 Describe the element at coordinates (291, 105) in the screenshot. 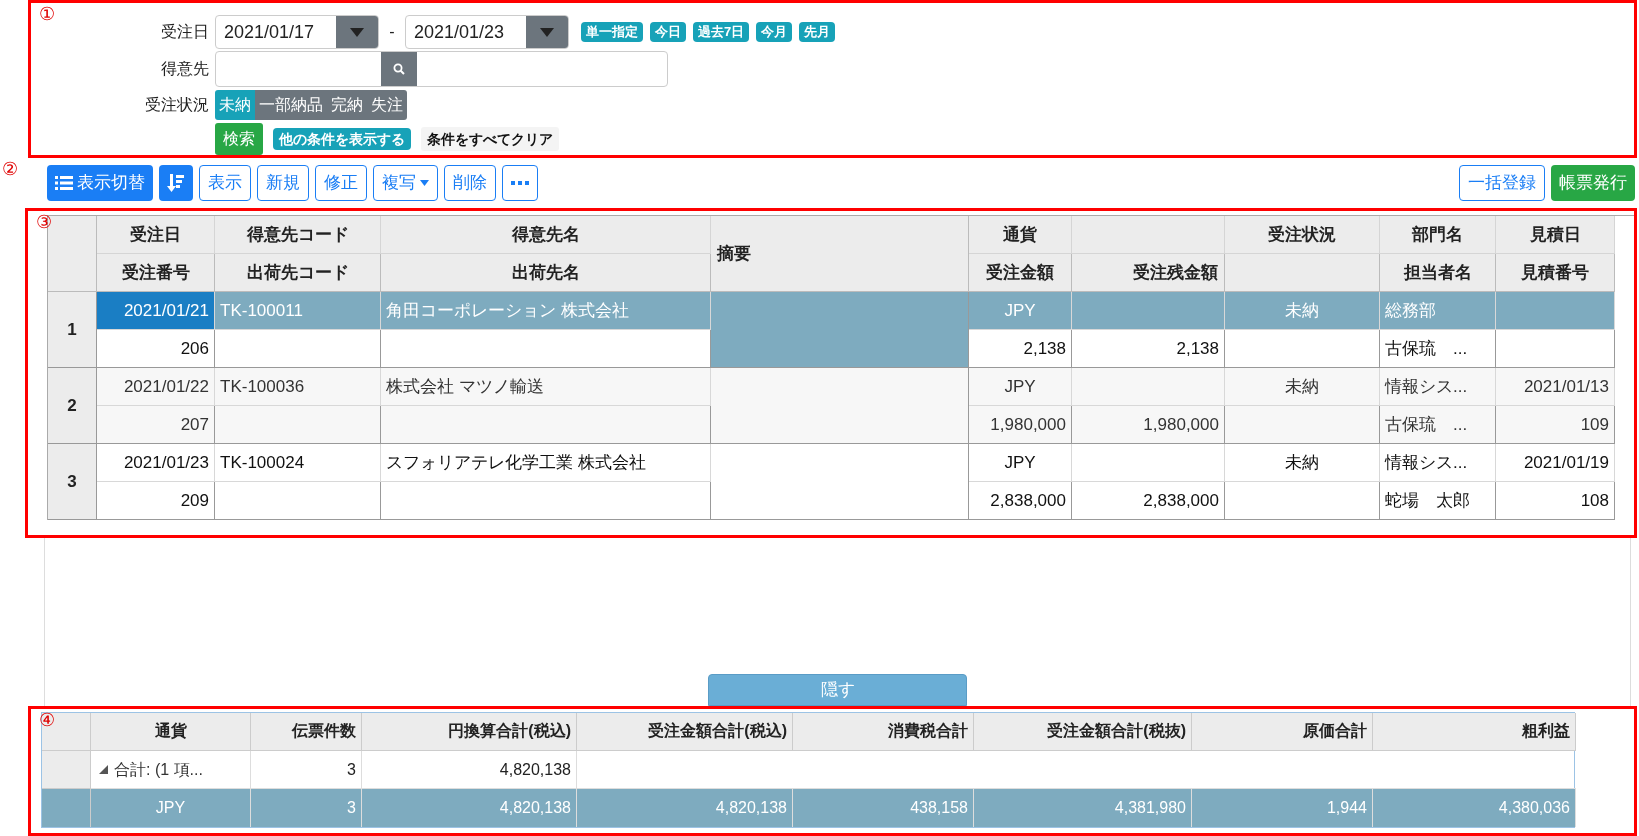

I see `status-option: 一部納品` at that location.